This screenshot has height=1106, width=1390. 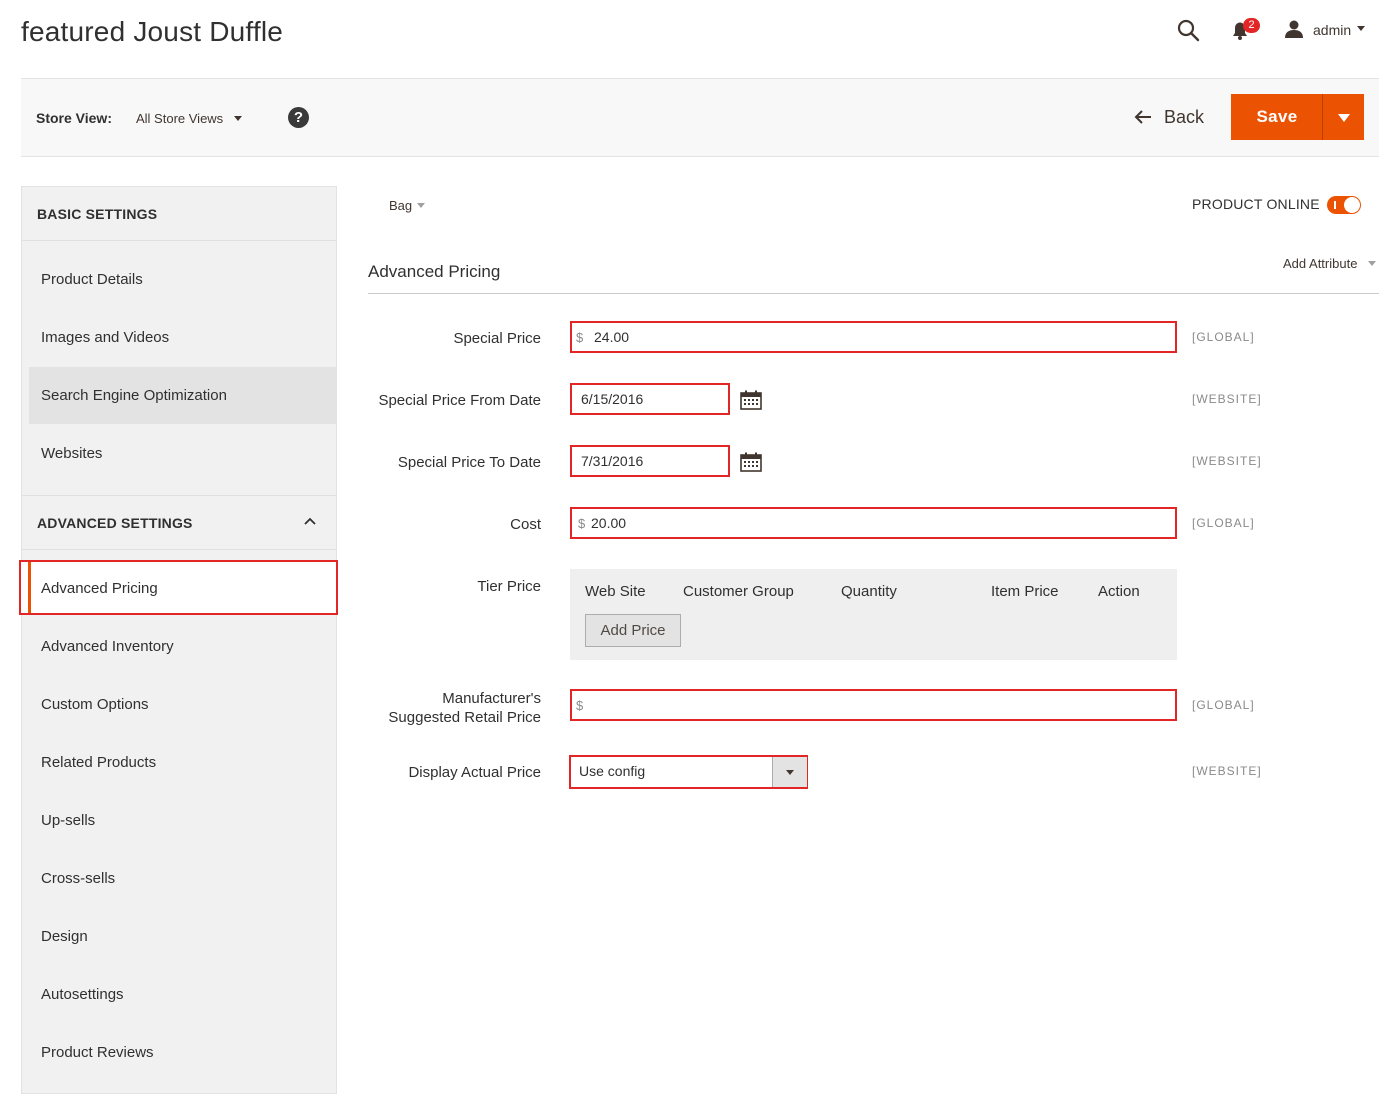 I want to click on tier-price-label: Tier Price, so click(x=509, y=586).